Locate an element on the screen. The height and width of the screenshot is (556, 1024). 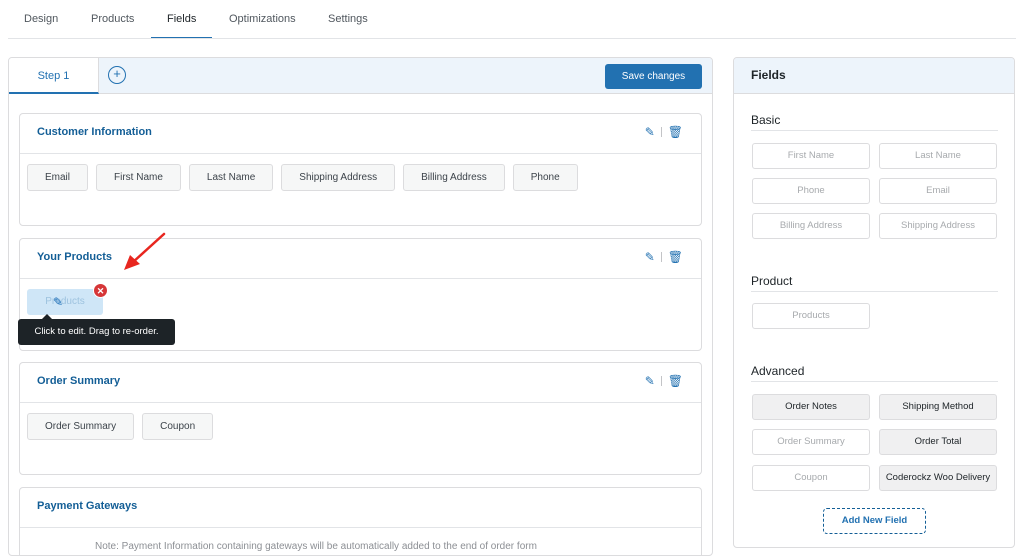
drag-tooltip: Click to edit. Drag to re-order. is located at coordinates (96, 329).